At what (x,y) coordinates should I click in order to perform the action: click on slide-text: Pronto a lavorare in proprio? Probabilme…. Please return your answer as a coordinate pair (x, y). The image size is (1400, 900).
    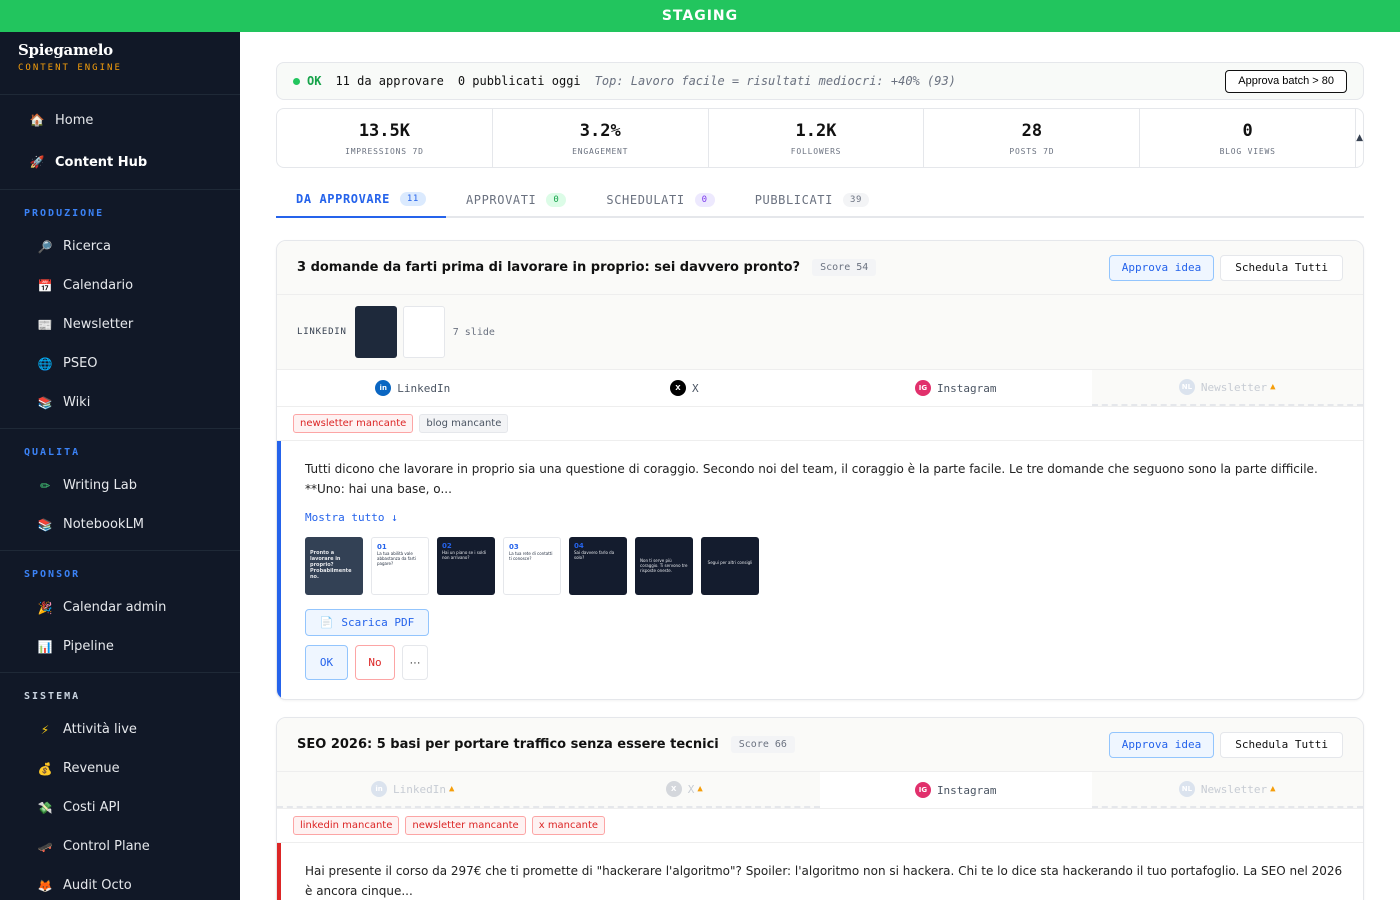
    Looking at the image, I should click on (331, 565).